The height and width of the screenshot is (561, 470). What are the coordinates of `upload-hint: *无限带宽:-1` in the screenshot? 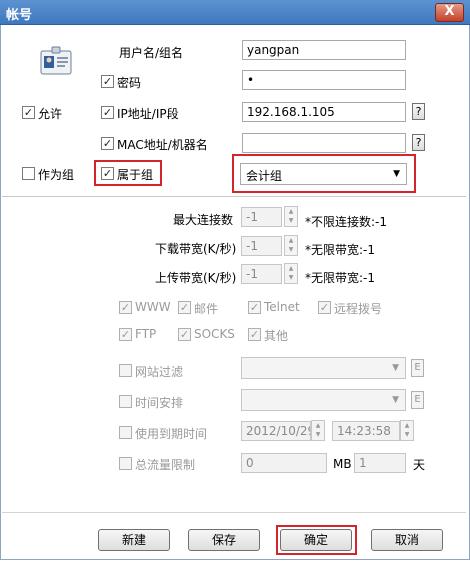 It's located at (340, 278).